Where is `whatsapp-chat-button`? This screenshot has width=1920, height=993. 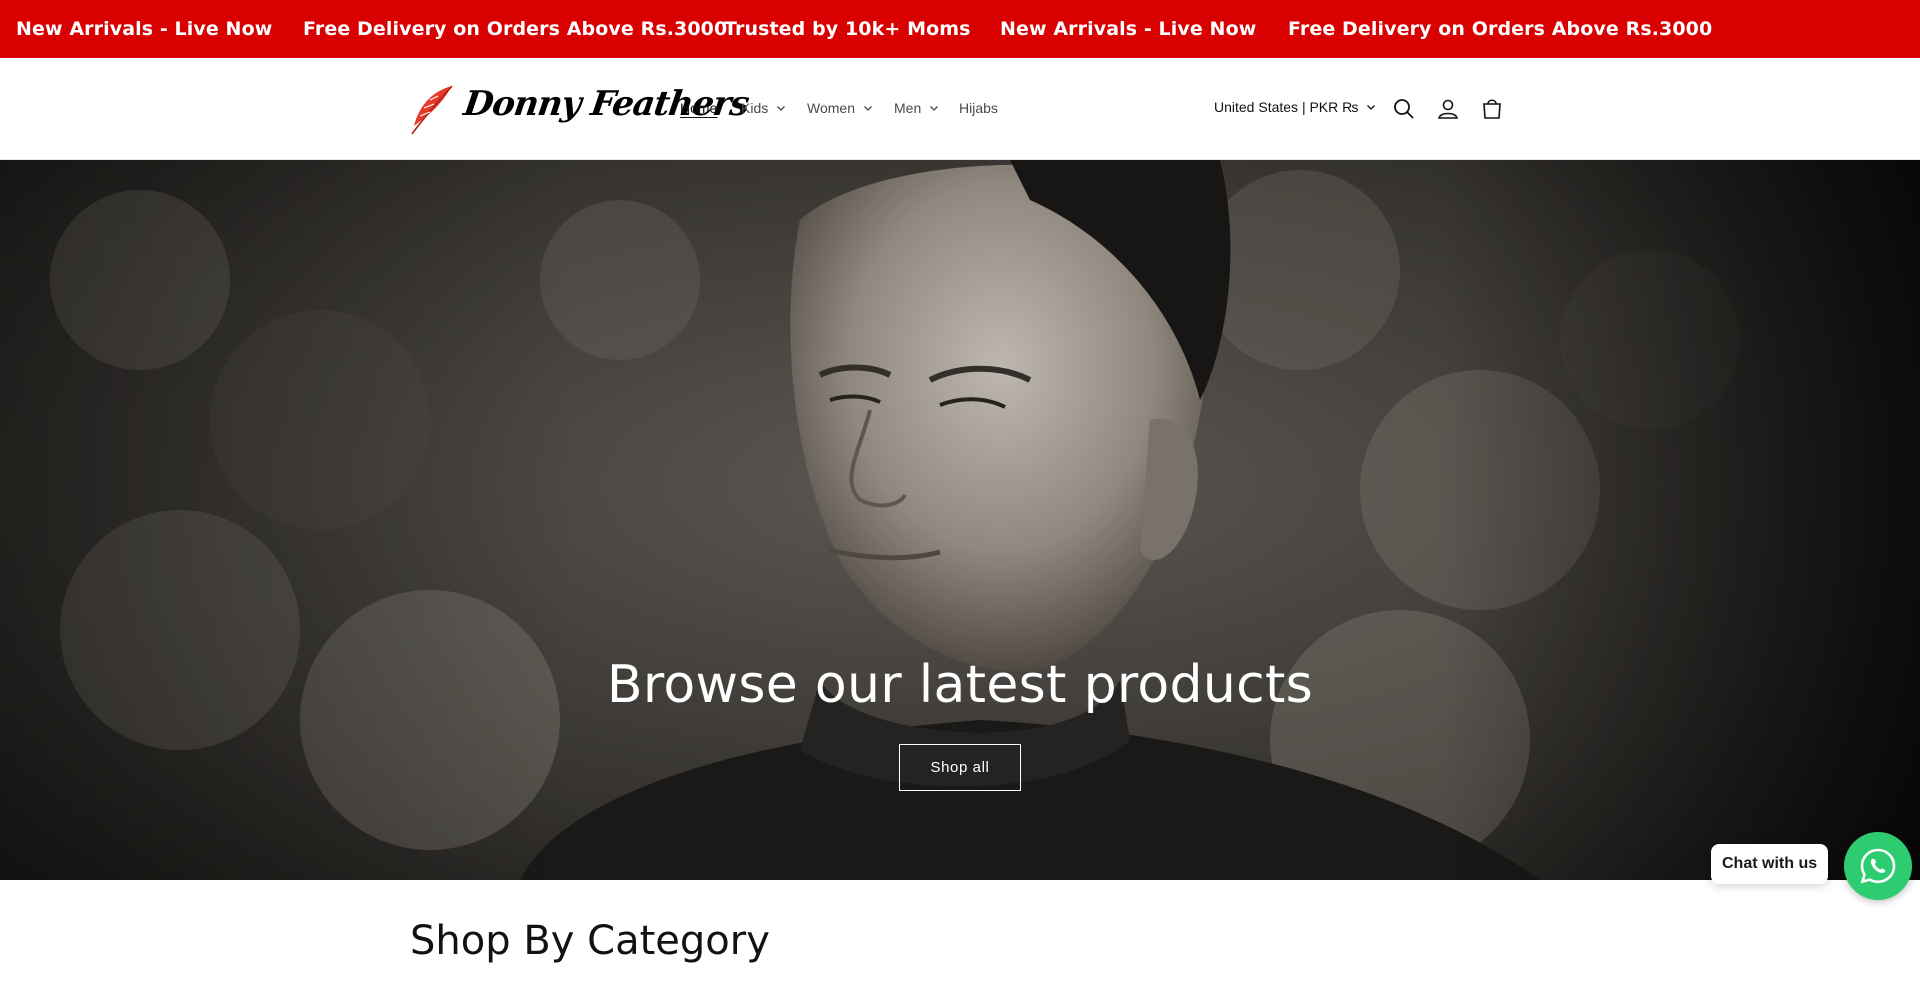
whatsapp-chat-button is located at coordinates (1878, 866).